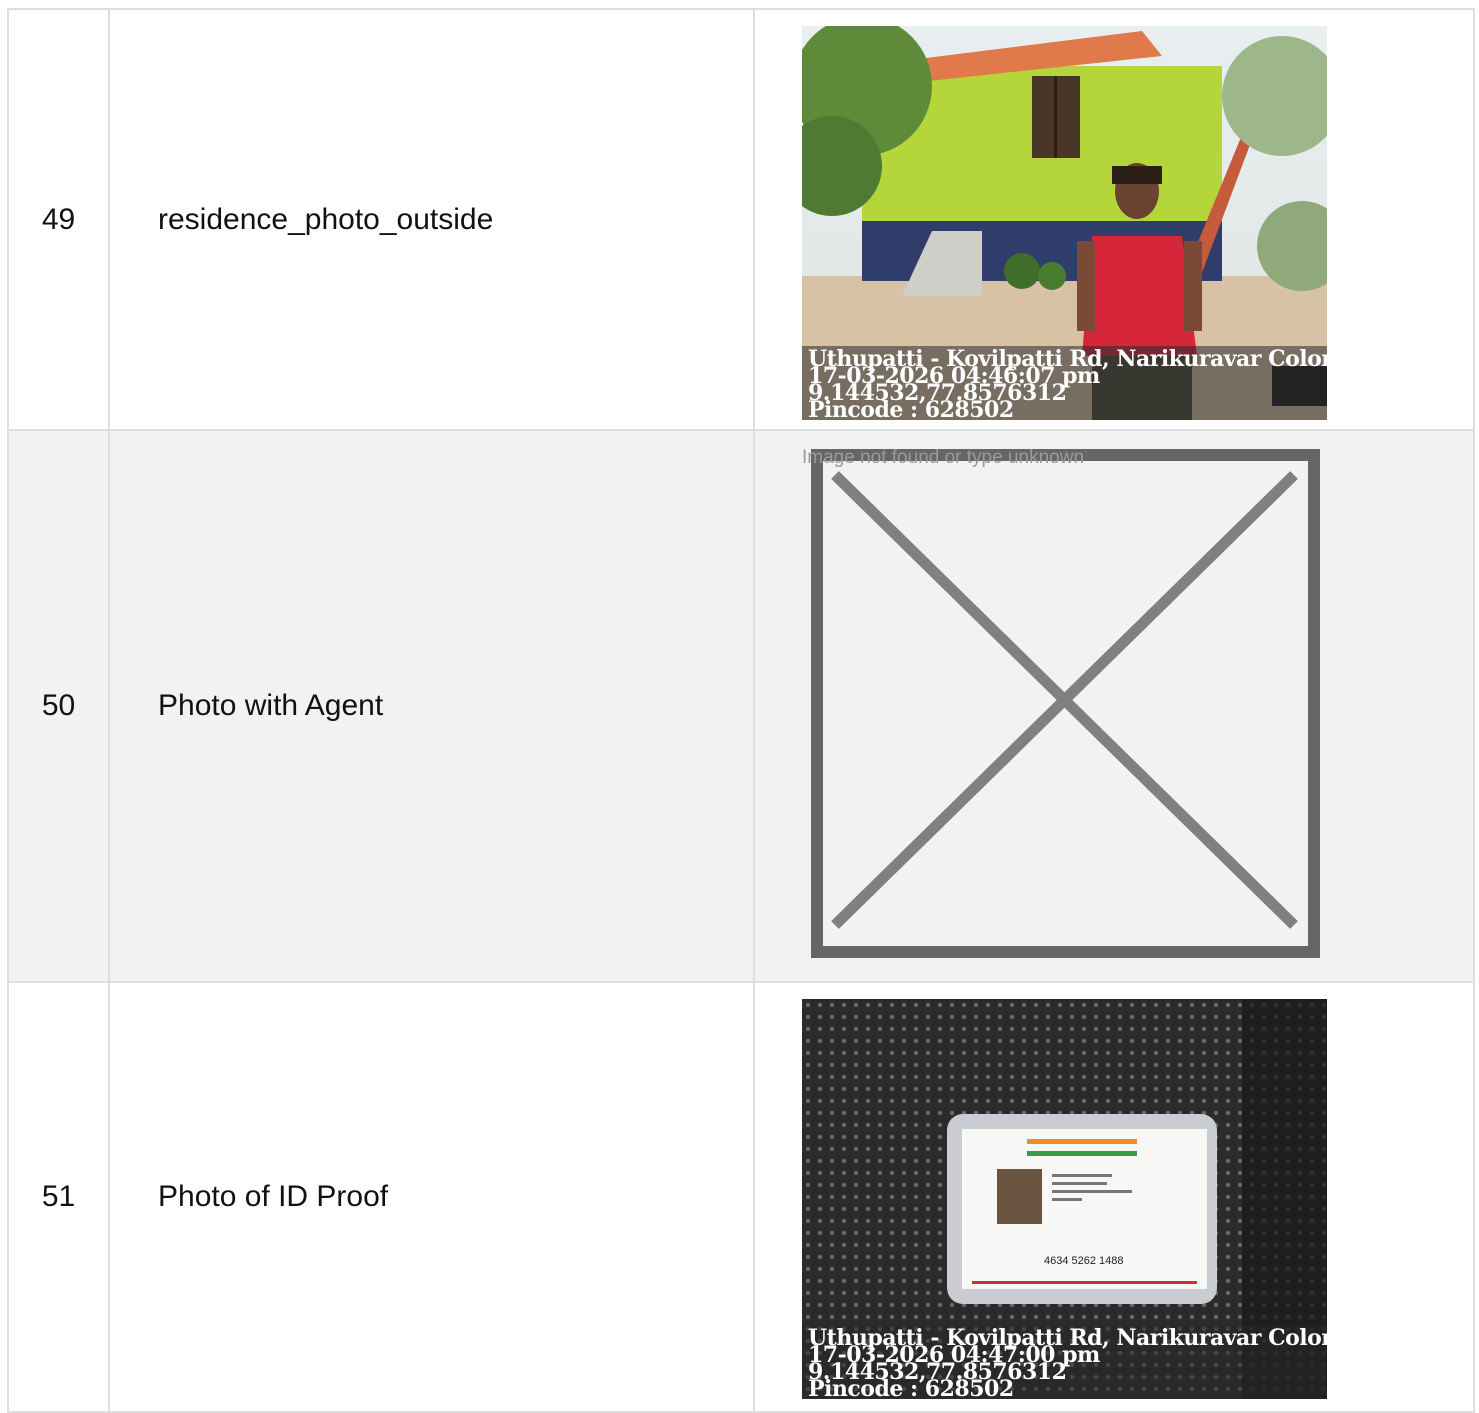 This screenshot has height=1413, width=1479. What do you see at coordinates (943, 457) in the screenshot?
I see `broken-image-alt-text: Image not found or type unknown` at bounding box center [943, 457].